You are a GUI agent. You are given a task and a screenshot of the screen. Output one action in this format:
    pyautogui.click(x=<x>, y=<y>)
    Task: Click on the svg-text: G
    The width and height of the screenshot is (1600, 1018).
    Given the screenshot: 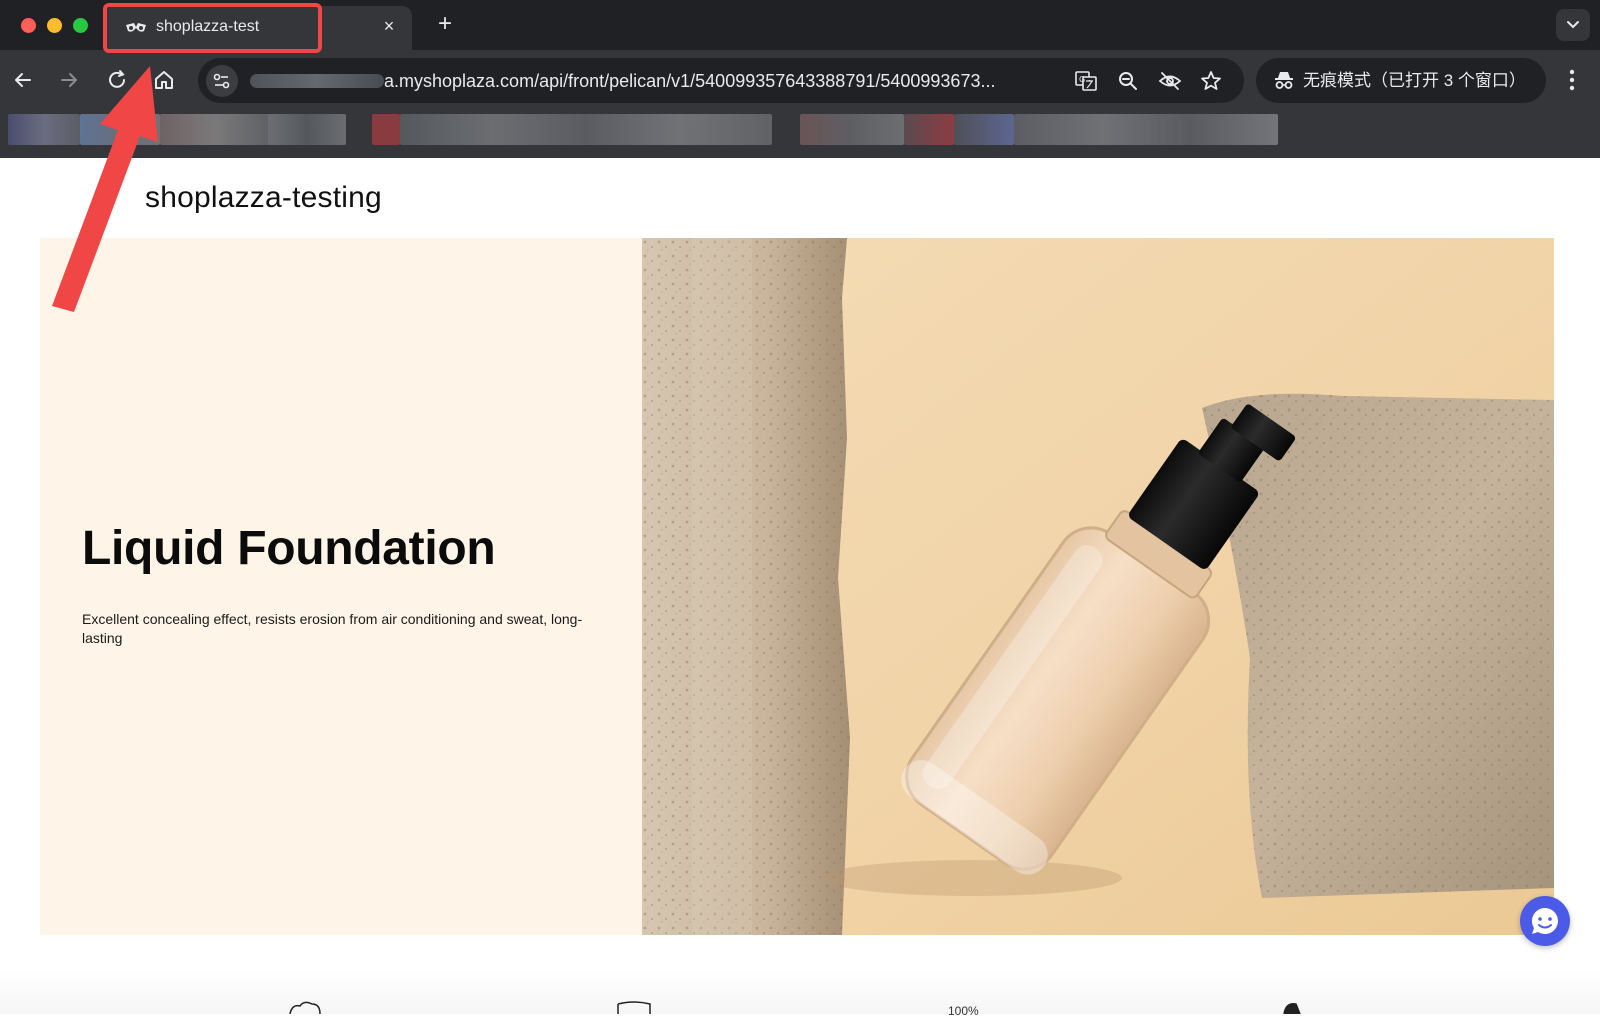 What is the action you would take?
    pyautogui.click(x=1082, y=79)
    